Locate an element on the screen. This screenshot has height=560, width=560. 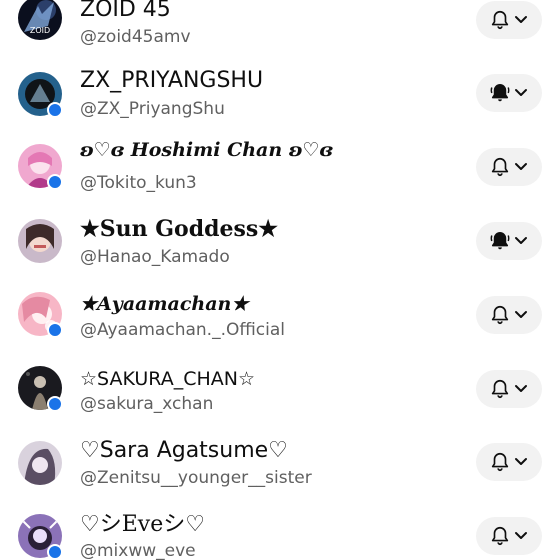
avatar-label: ZOID is located at coordinates (40, 30).